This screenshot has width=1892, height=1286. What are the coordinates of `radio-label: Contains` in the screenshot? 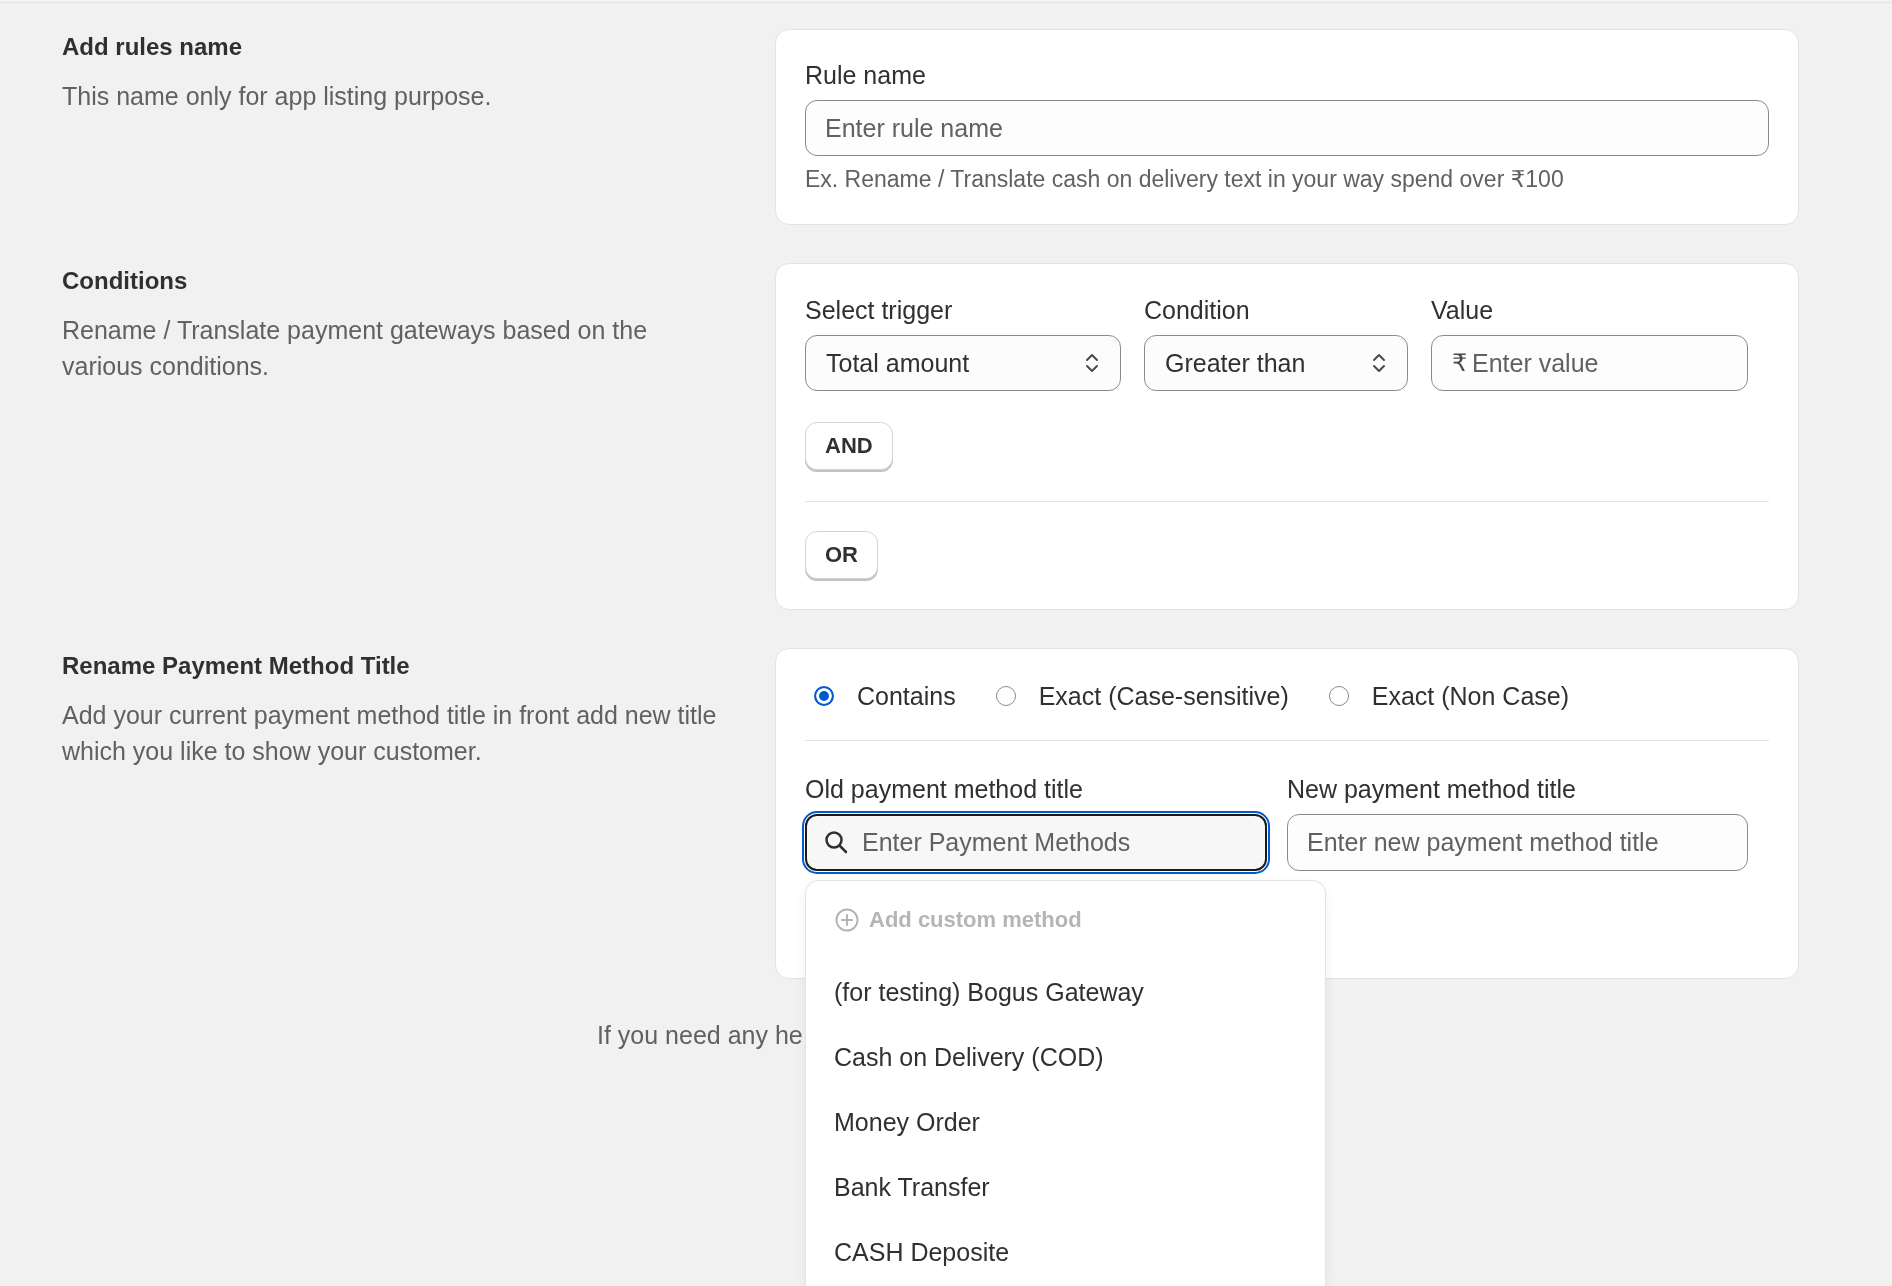 It's located at (906, 696).